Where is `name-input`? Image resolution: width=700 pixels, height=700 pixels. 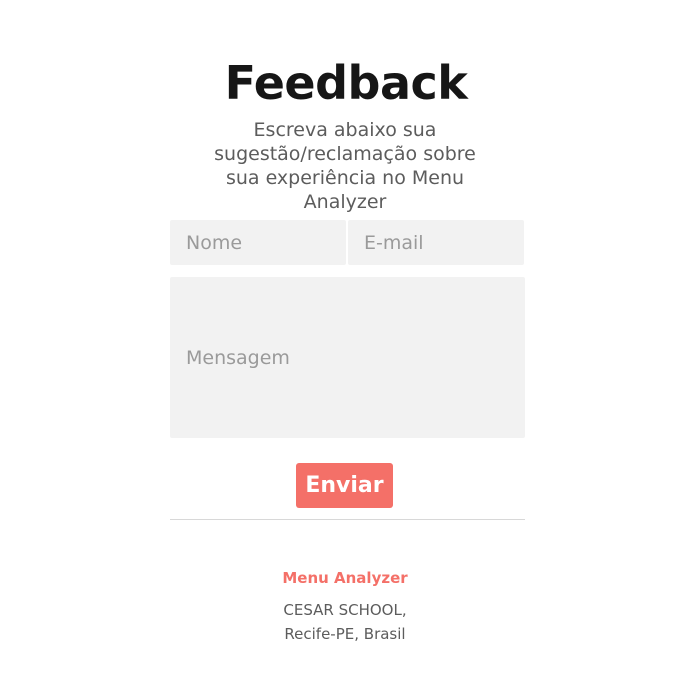
name-input is located at coordinates (258, 242).